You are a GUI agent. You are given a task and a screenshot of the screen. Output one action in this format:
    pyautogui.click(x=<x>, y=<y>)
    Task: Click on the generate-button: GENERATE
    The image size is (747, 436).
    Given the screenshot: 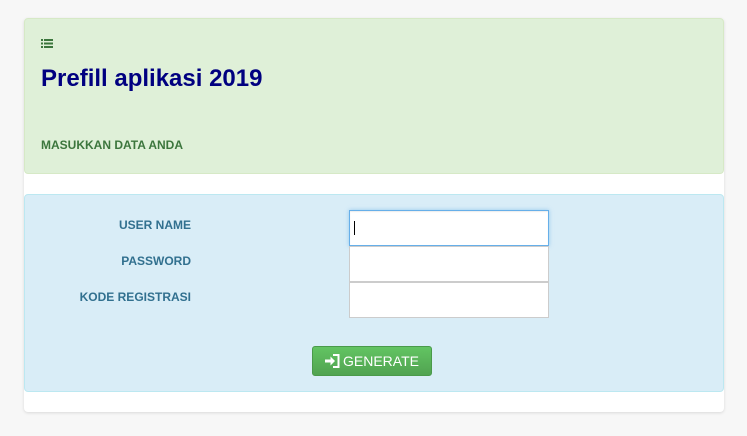 What is the action you would take?
    pyautogui.click(x=372, y=361)
    